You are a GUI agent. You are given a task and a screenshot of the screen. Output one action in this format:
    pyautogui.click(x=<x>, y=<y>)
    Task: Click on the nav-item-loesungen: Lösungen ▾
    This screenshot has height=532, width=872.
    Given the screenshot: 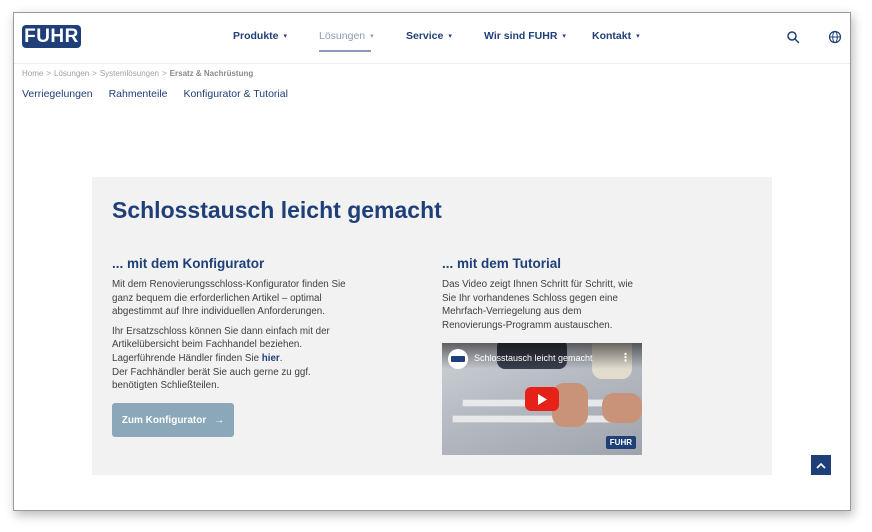 What is the action you would take?
    pyautogui.click(x=346, y=36)
    